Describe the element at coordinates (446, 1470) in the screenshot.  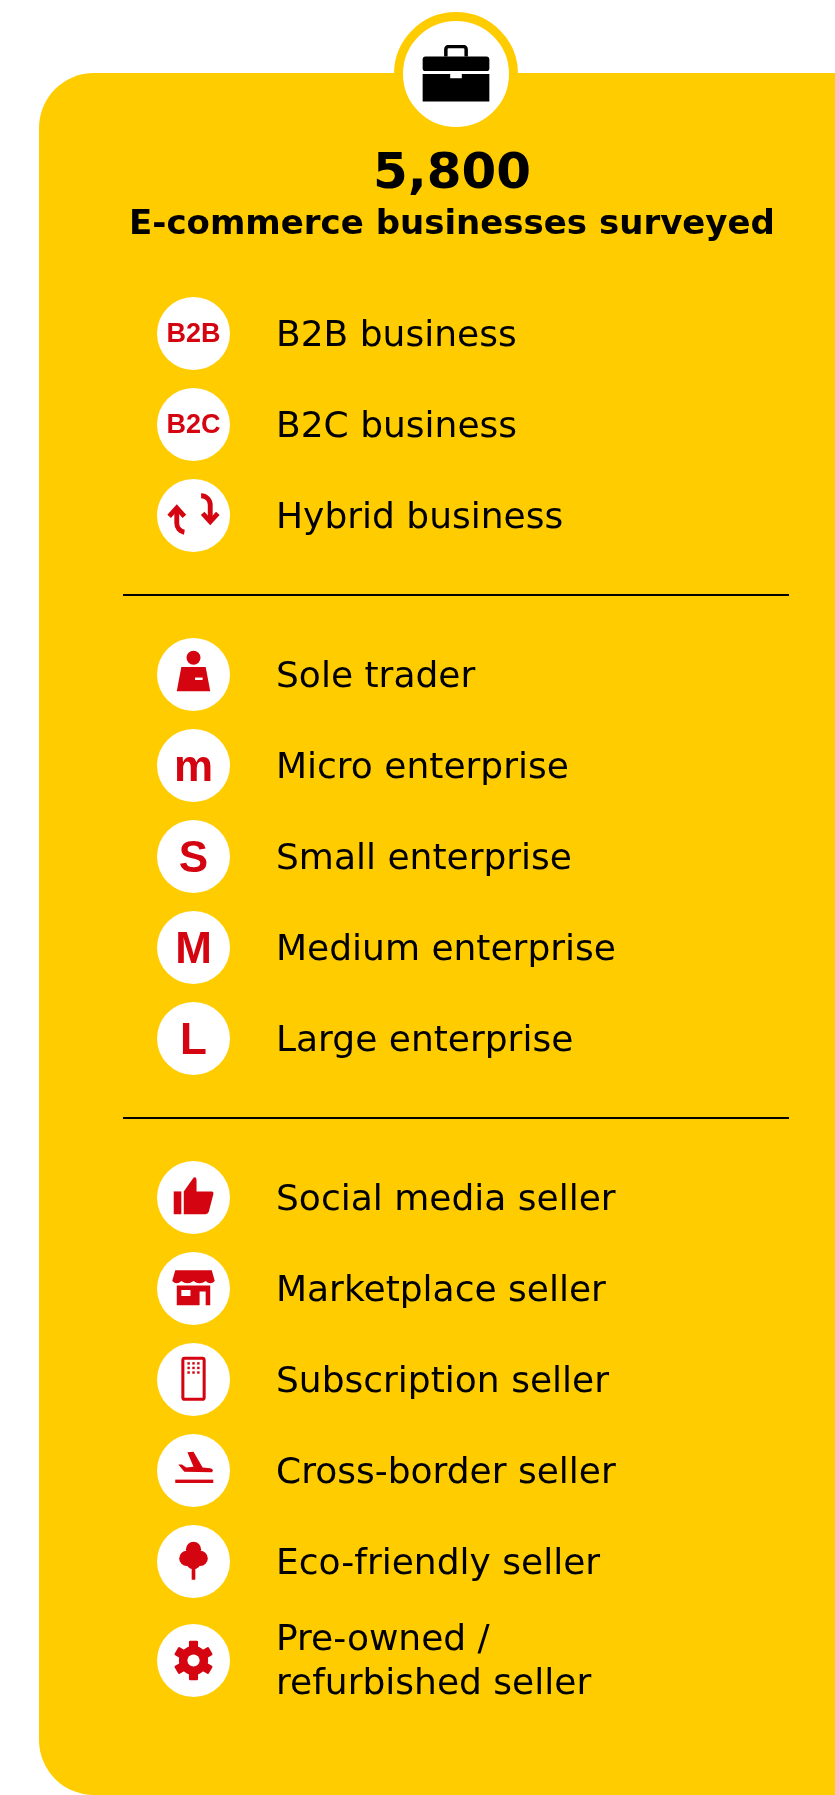
I see `category-label: Cross-border seller` at that location.